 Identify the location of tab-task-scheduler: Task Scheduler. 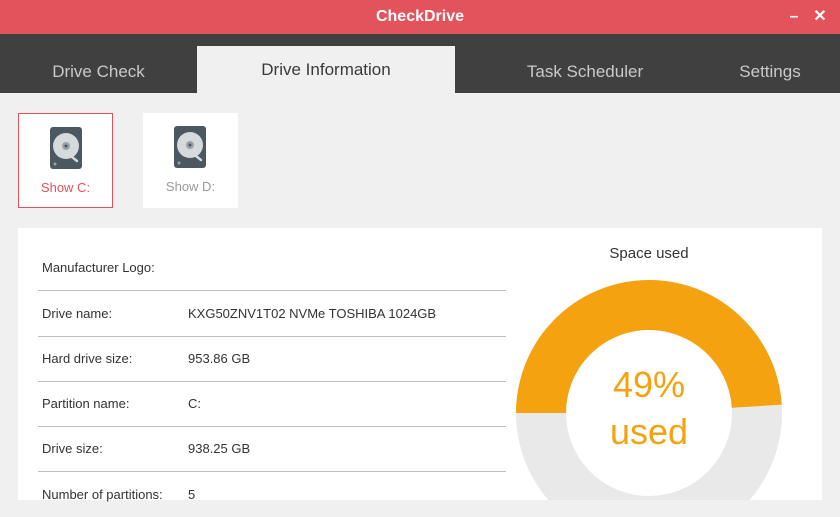
(585, 63).